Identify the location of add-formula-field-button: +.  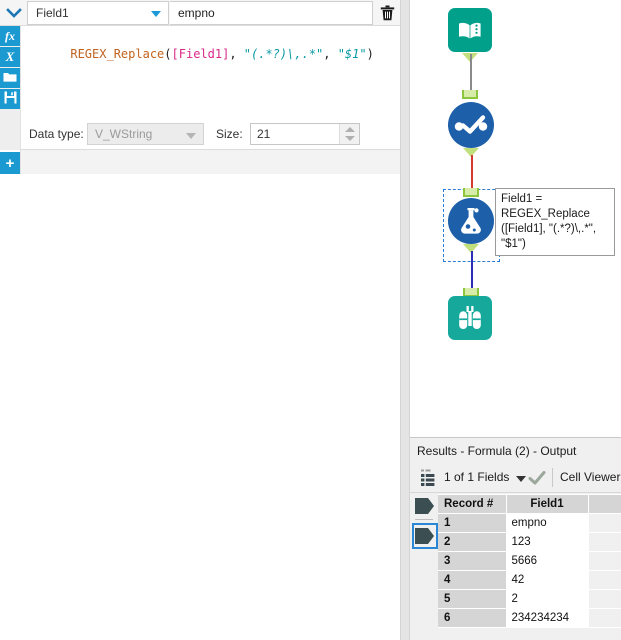
(10, 163).